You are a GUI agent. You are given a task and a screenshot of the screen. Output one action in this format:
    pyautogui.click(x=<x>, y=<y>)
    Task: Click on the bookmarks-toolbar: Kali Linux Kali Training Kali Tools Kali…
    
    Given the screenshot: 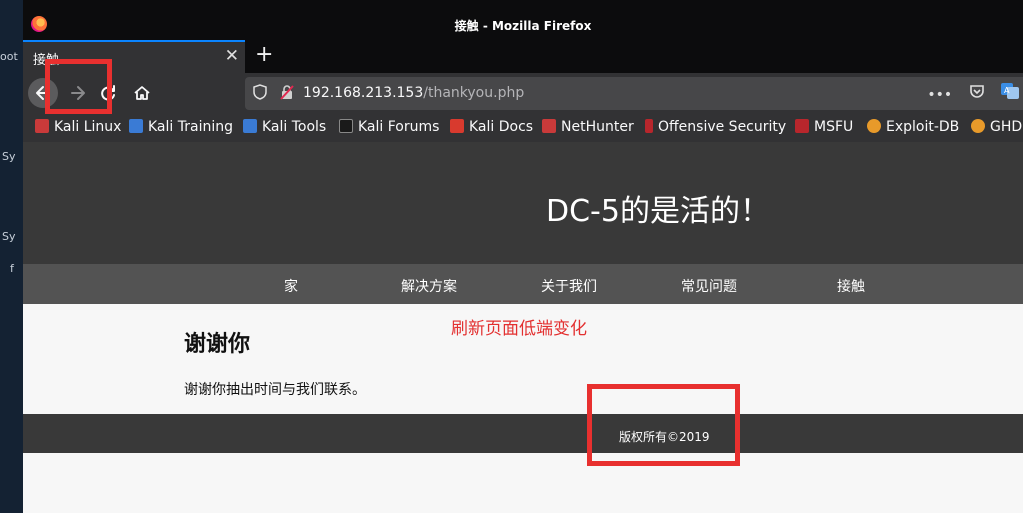 What is the action you would take?
    pyautogui.click(x=523, y=128)
    